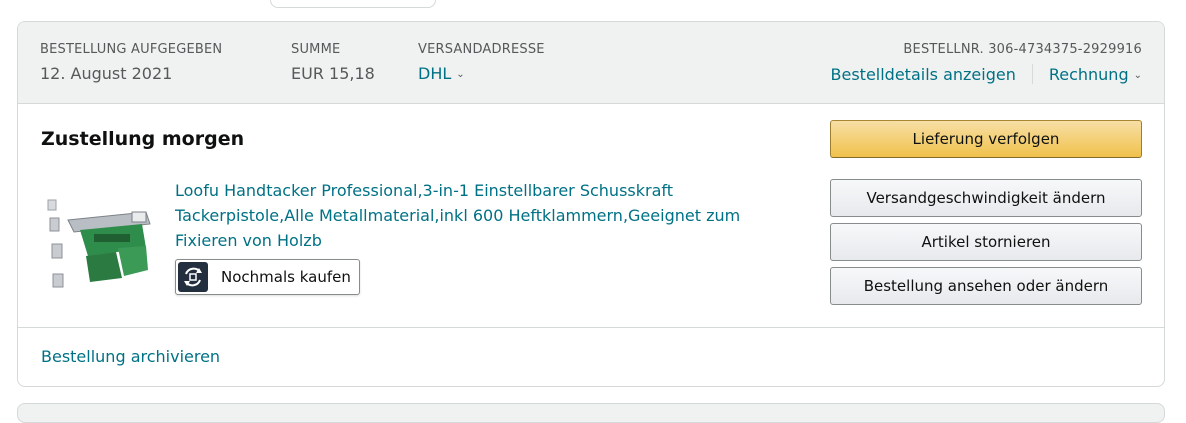 The width and height of the screenshot is (1186, 423). What do you see at coordinates (143, 139) in the screenshot?
I see `delivery-status-title: Zustellung morgen` at bounding box center [143, 139].